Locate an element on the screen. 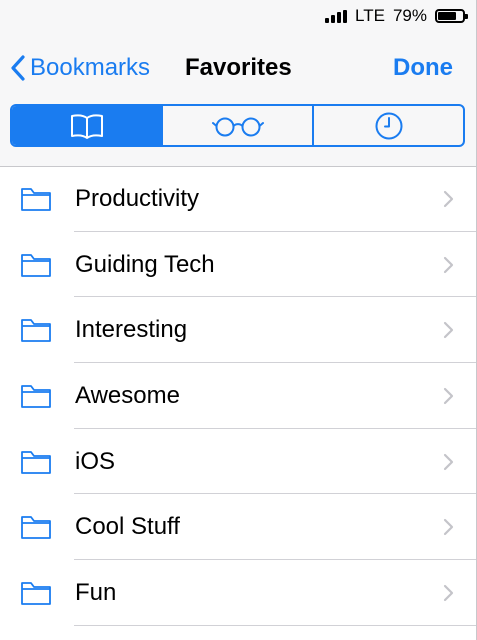 The image size is (477, 640). folder-label: Guiding Tech is located at coordinates (145, 264).